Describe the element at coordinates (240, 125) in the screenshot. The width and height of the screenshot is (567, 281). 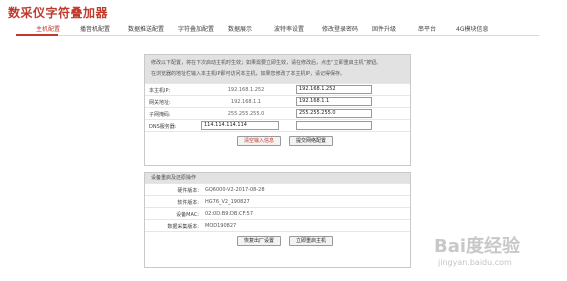
I see `dns-primary-input: 114.114.114.114` at that location.